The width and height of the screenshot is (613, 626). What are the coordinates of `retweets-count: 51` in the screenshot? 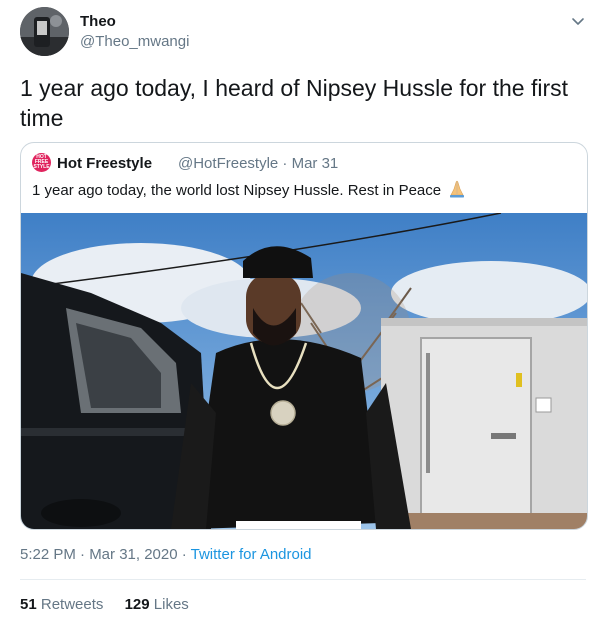 It's located at (28, 604).